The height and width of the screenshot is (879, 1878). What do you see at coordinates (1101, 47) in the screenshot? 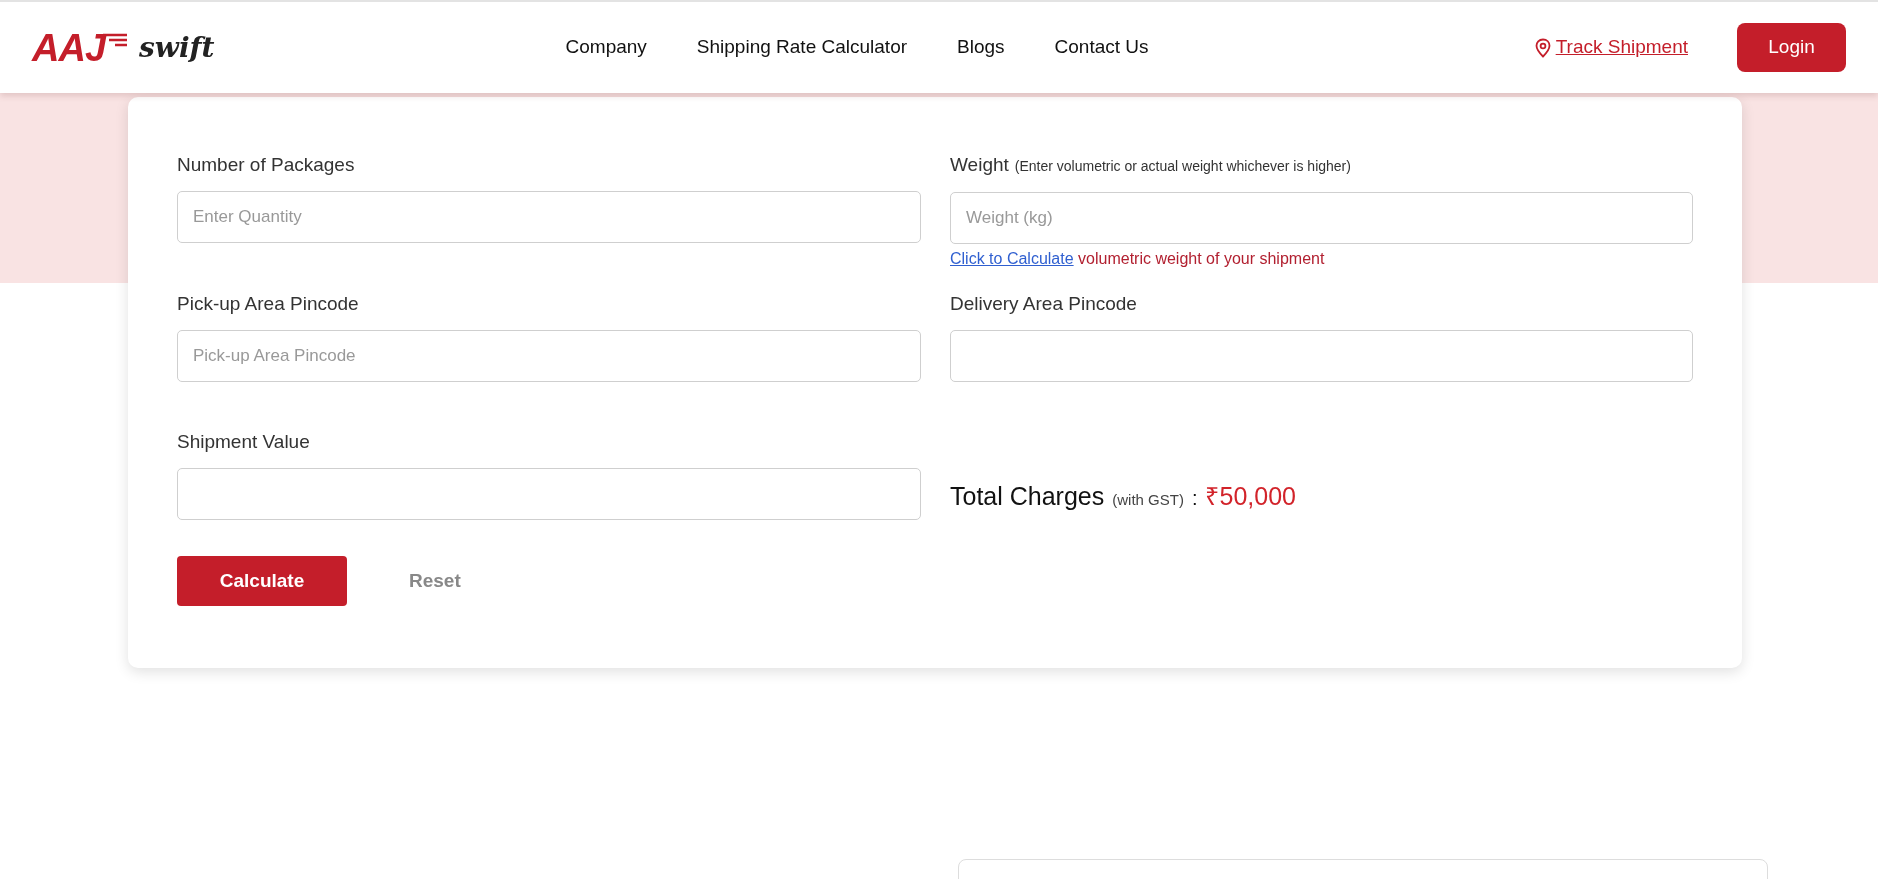
I see `nav-link: Contact Us` at bounding box center [1101, 47].